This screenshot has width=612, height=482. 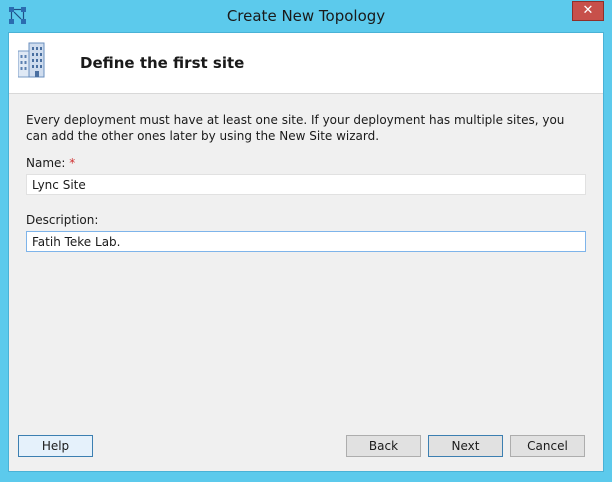 I want to click on page-title: Define the first site, so click(x=162, y=63).